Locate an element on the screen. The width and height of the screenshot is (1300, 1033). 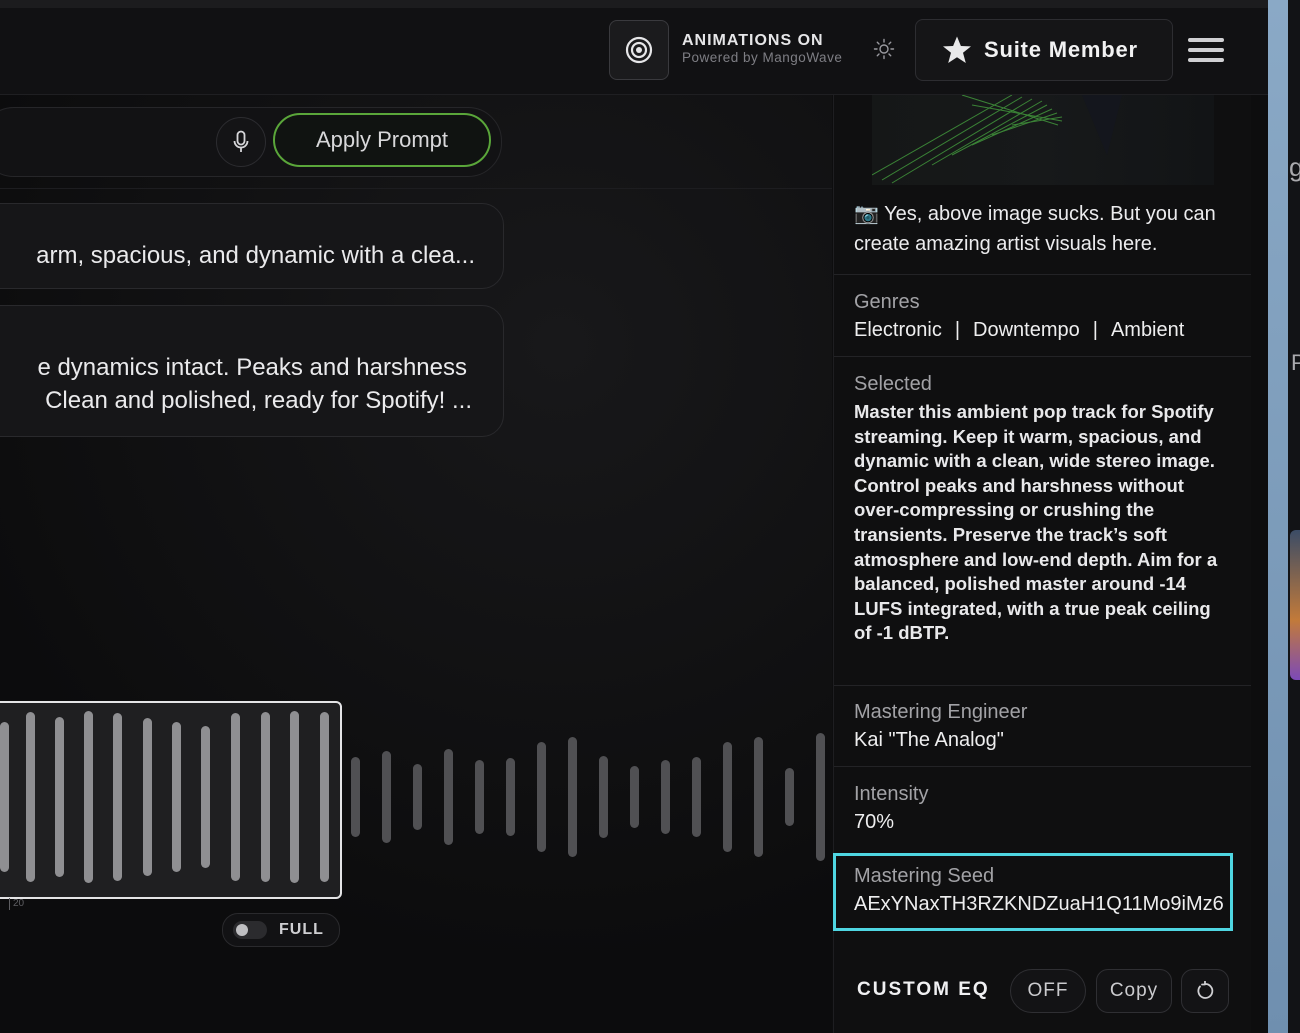
animations-title: ANIMATIONS ON is located at coordinates (753, 40).